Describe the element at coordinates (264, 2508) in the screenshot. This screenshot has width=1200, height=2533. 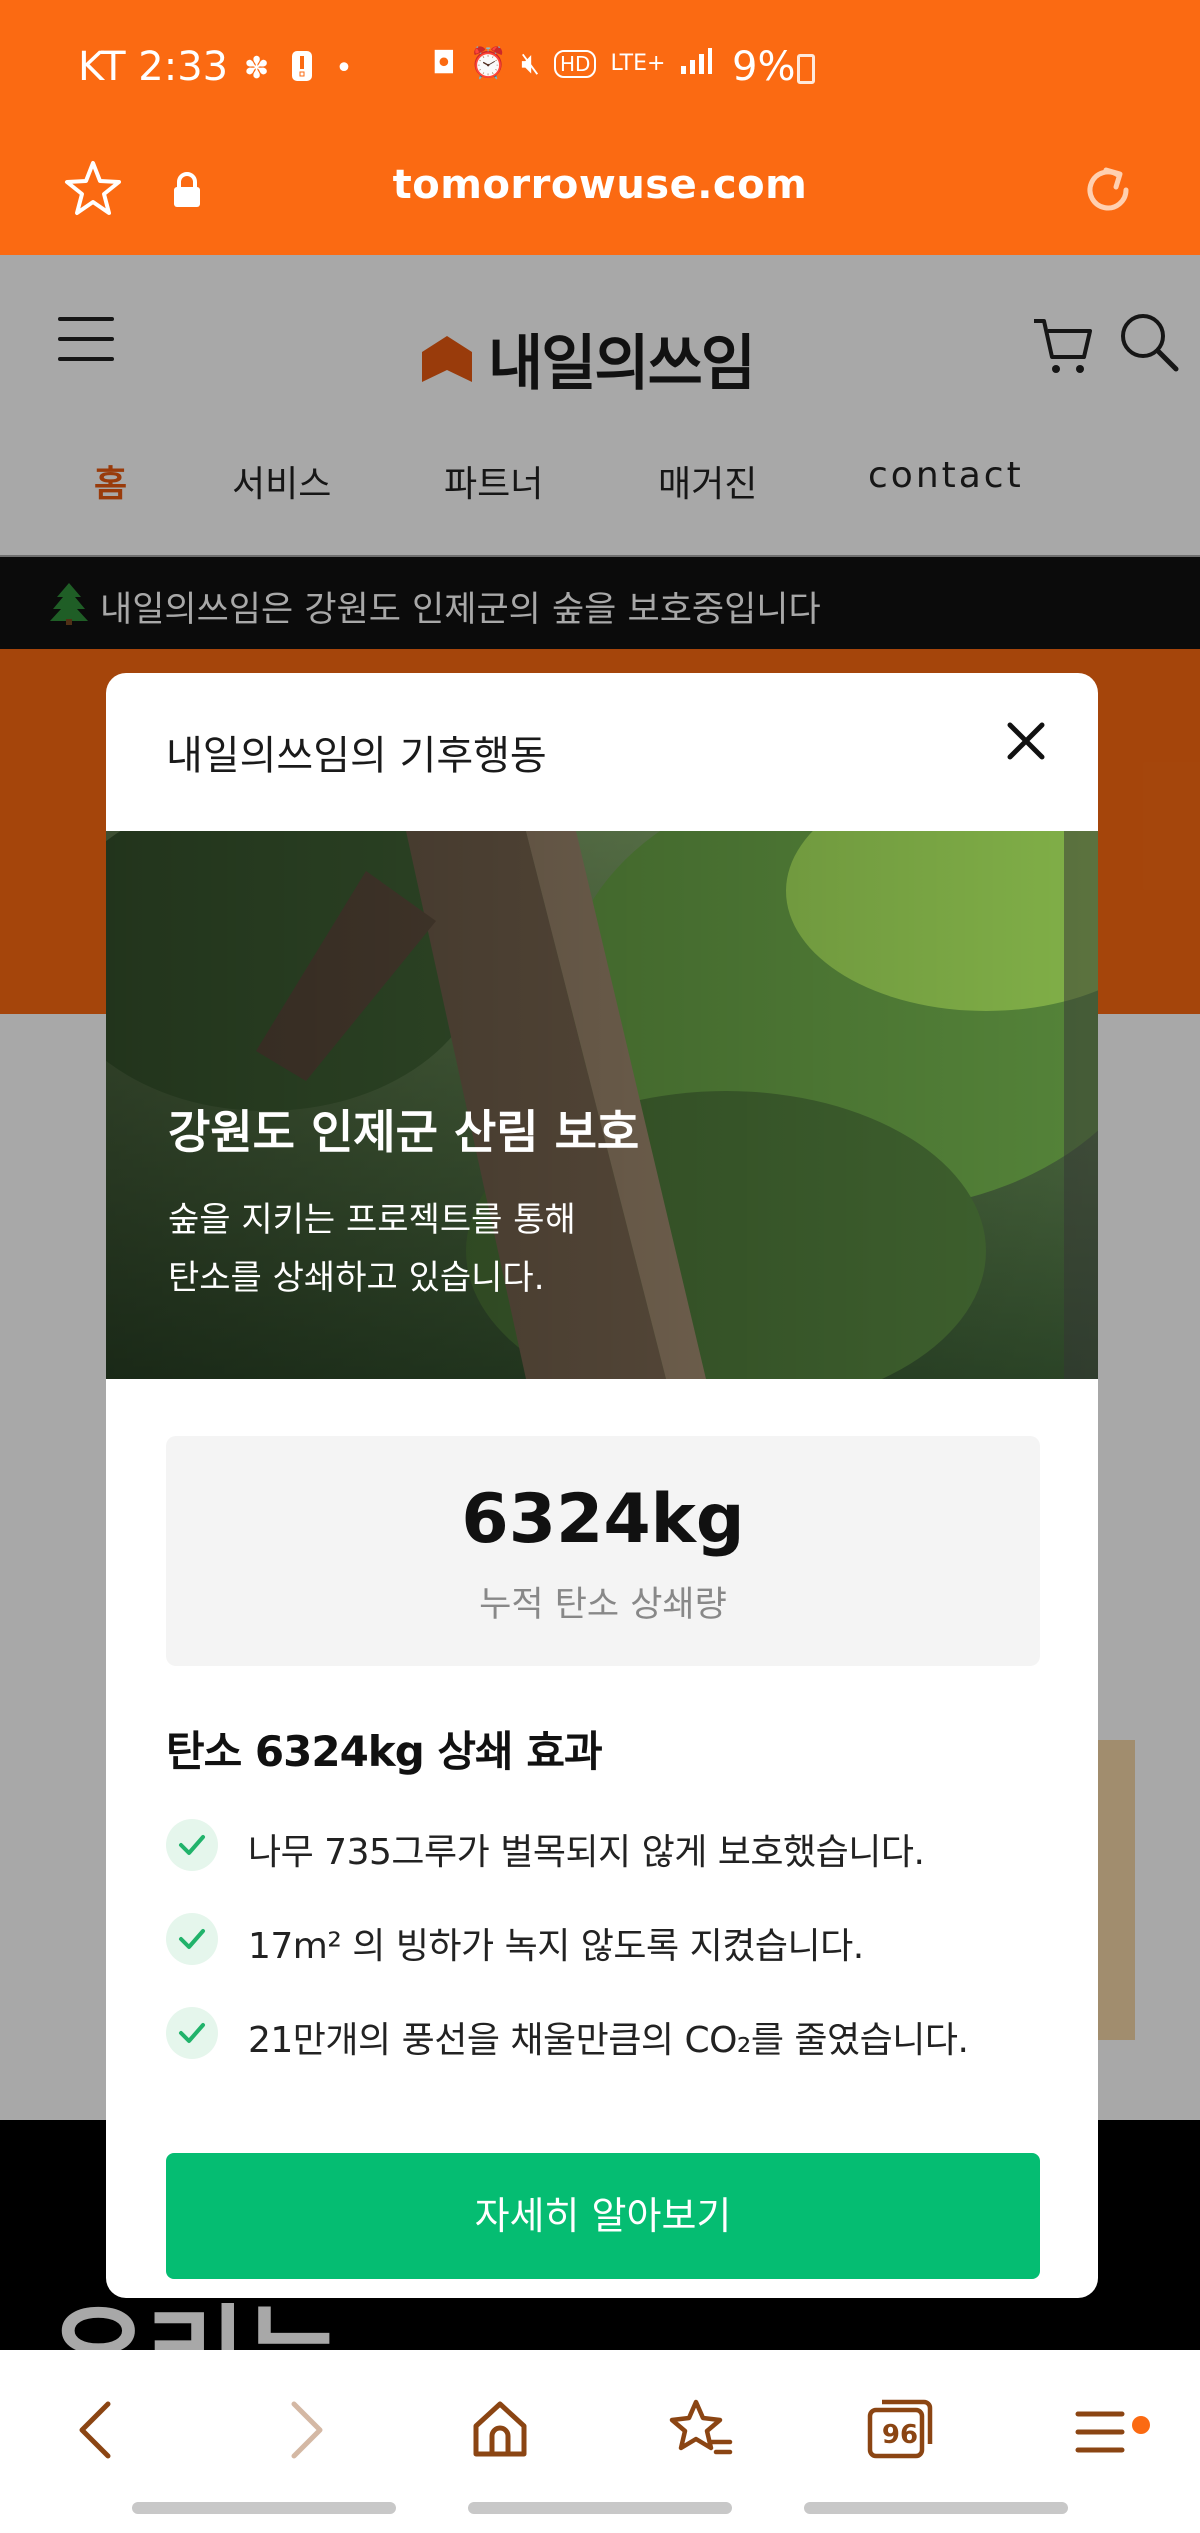
I see `gesture-bar-left` at that location.